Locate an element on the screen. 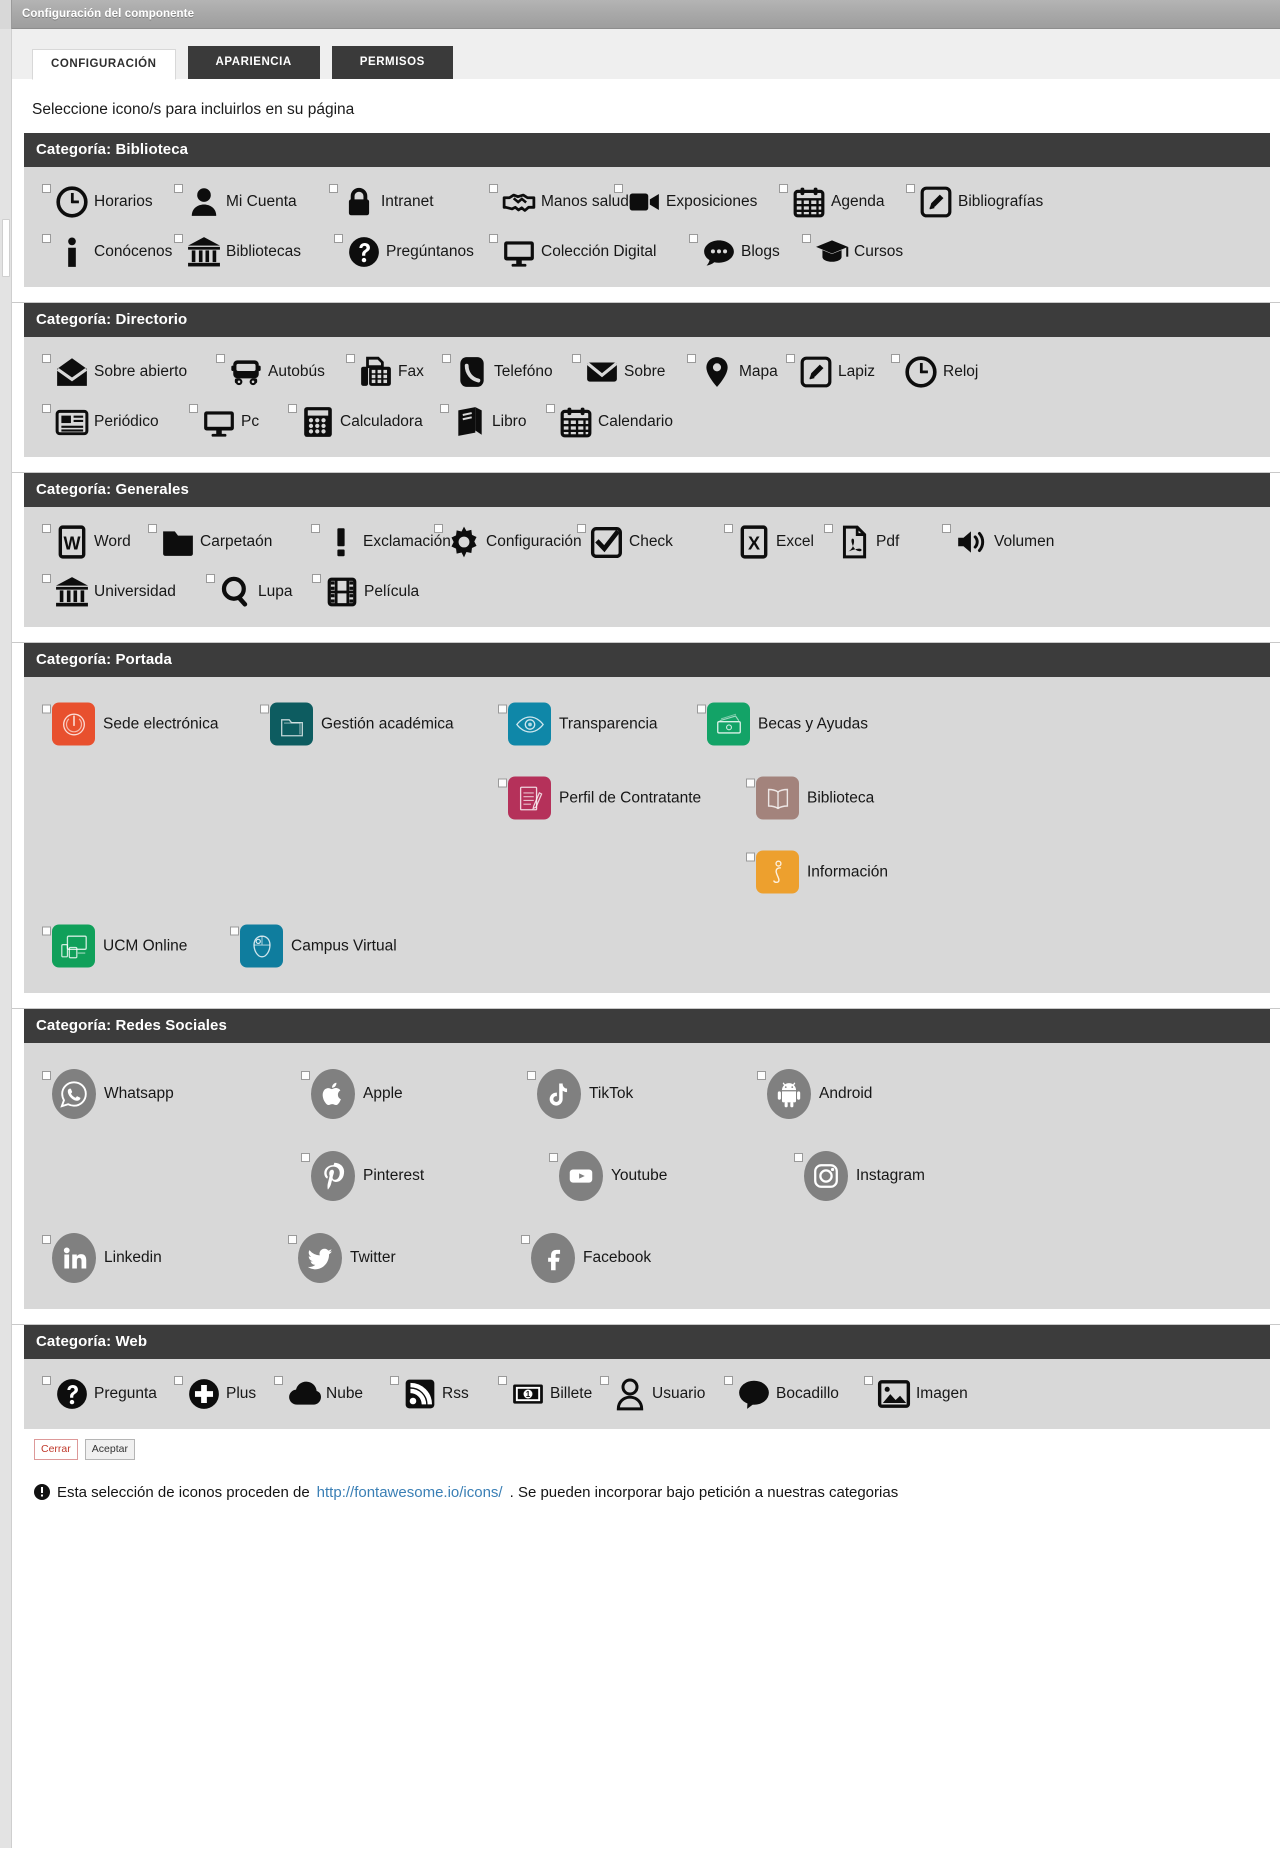 This screenshot has height=1849, width=1280. icon-option: 1 Billete is located at coordinates (545, 1394).